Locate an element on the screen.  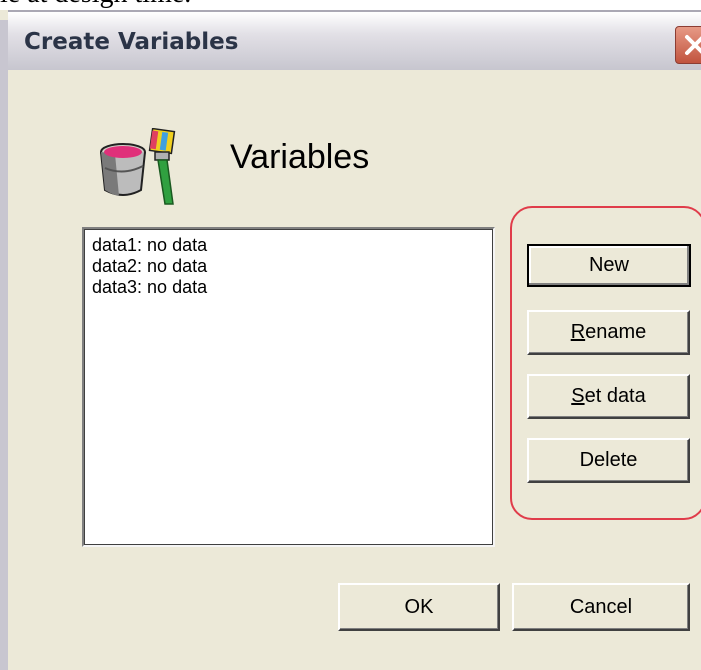
new-button: New is located at coordinates (609, 265).